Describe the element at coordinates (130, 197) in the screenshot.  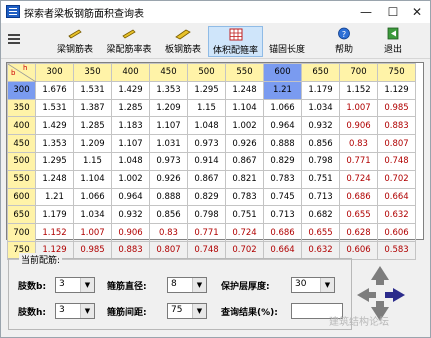
I see `table-cell: 0.964` at that location.